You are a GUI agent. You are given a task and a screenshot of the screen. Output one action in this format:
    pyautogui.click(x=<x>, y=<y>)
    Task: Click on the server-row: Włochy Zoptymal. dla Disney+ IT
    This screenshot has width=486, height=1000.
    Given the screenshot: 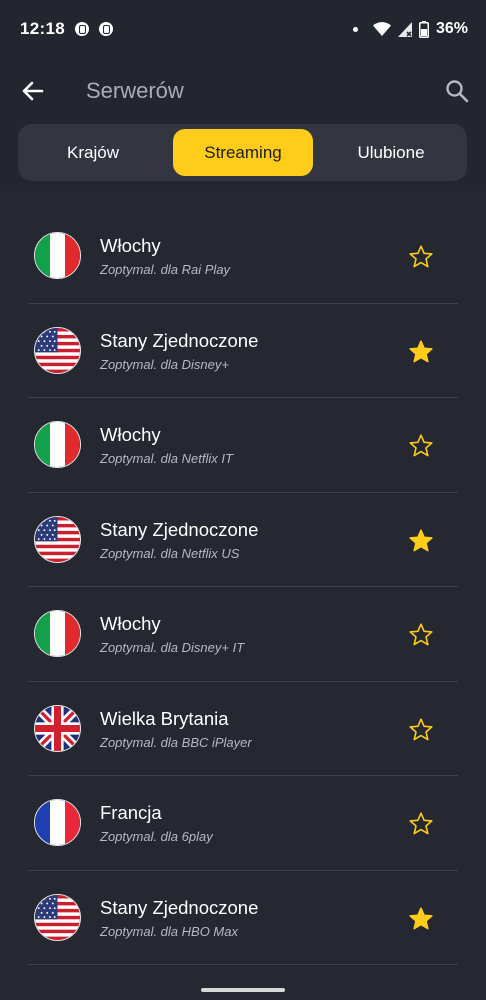 What is the action you would take?
    pyautogui.click(x=243, y=634)
    